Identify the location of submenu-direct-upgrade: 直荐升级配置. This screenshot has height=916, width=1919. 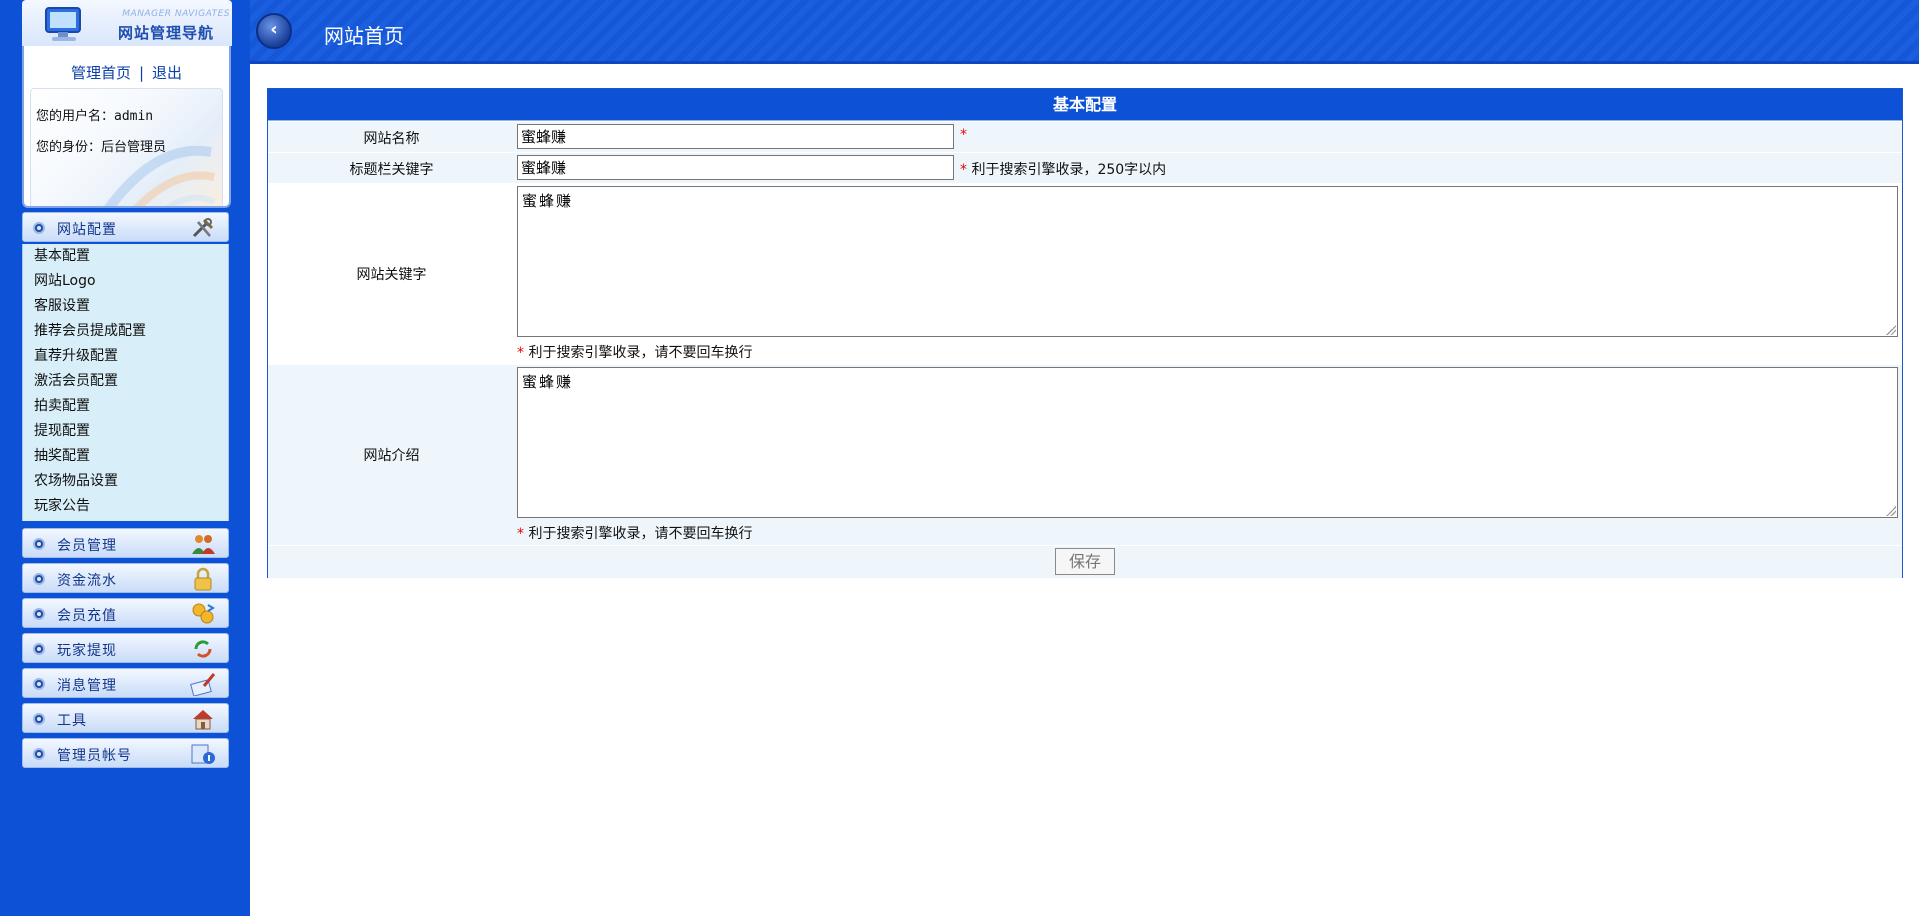
(125, 356).